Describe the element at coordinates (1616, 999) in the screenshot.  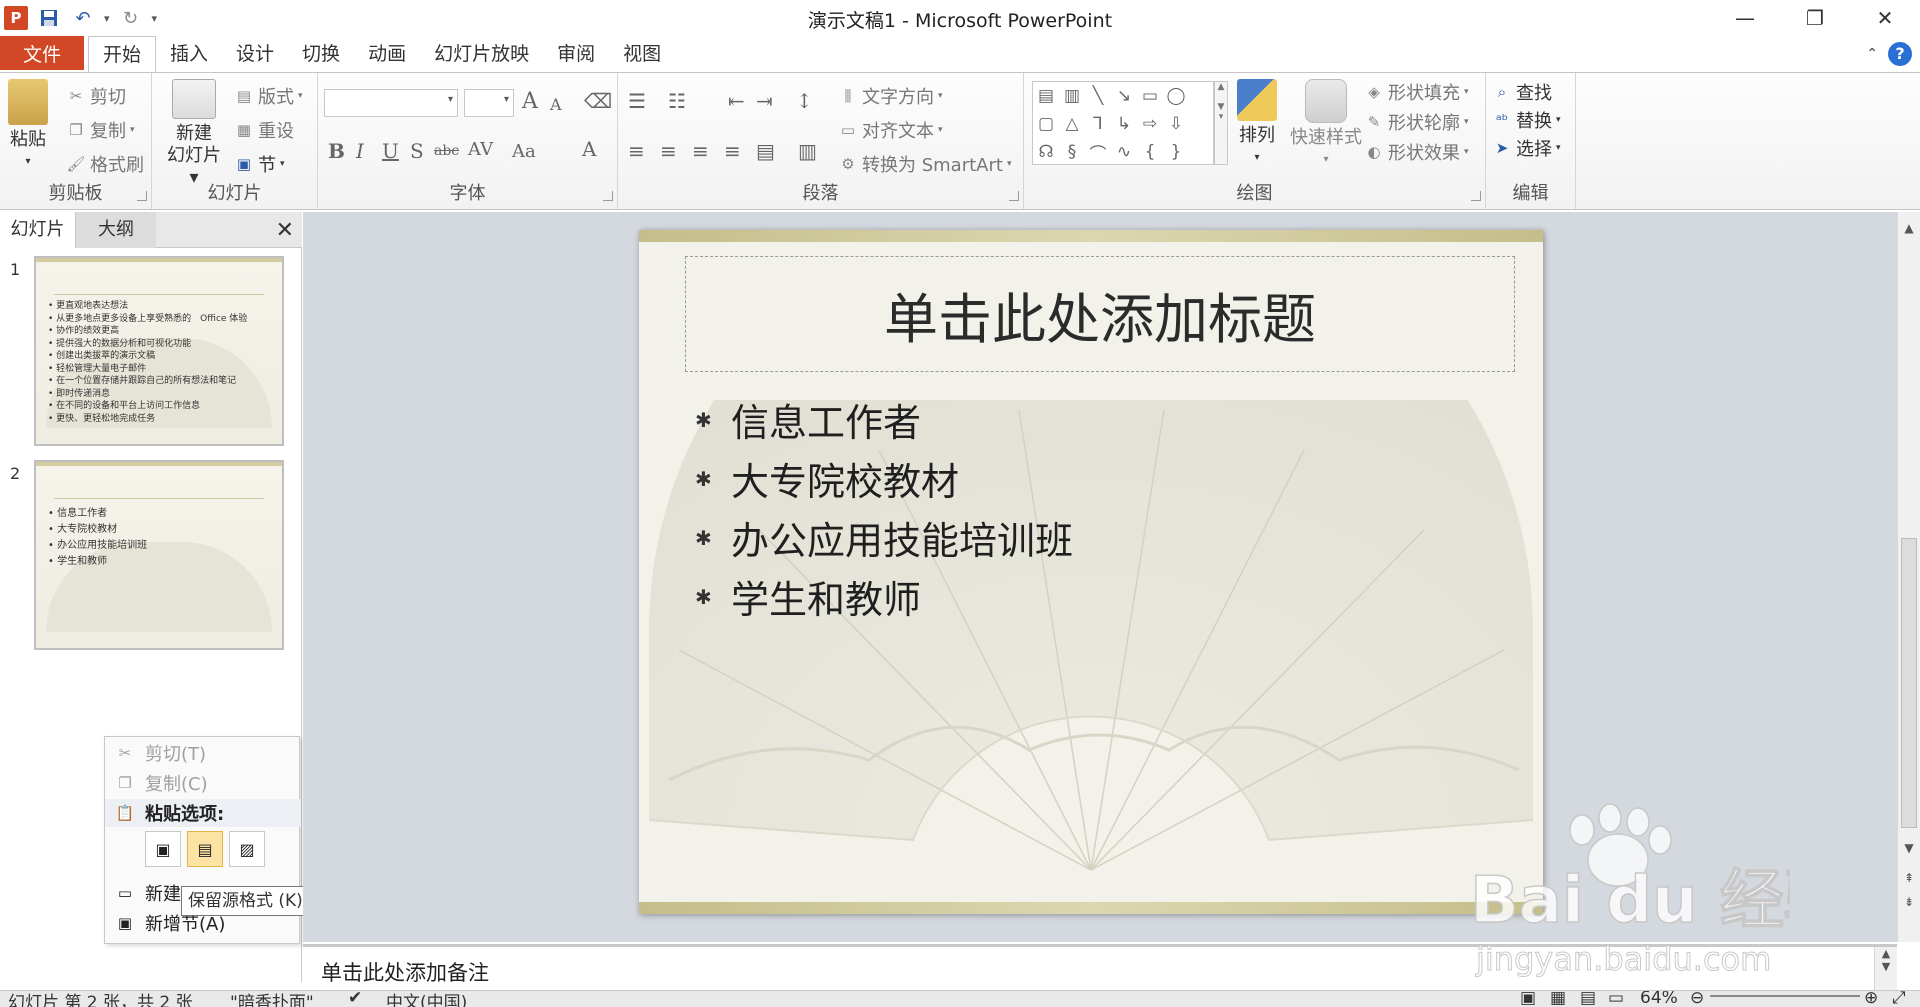
I see `slideshow-view-icon: ▭` at that location.